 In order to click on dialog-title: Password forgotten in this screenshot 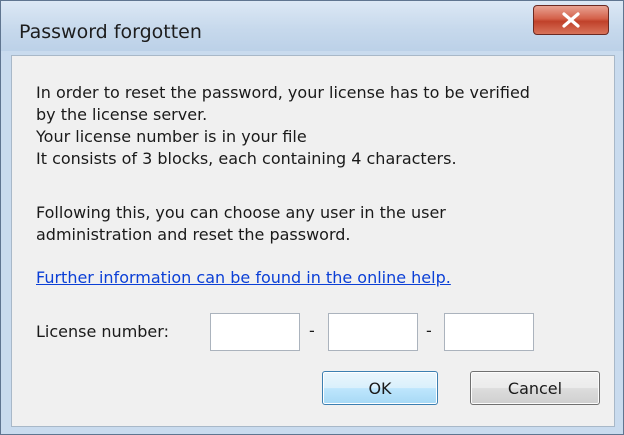, I will do `click(110, 32)`.